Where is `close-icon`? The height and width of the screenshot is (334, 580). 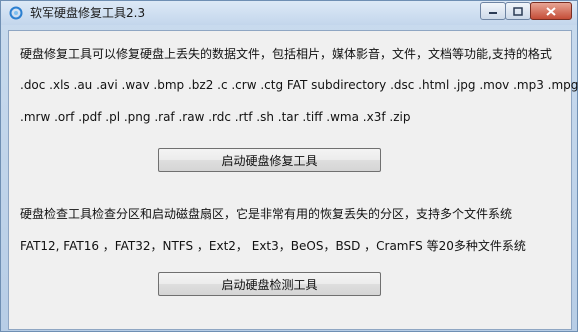 close-icon is located at coordinates (551, 11).